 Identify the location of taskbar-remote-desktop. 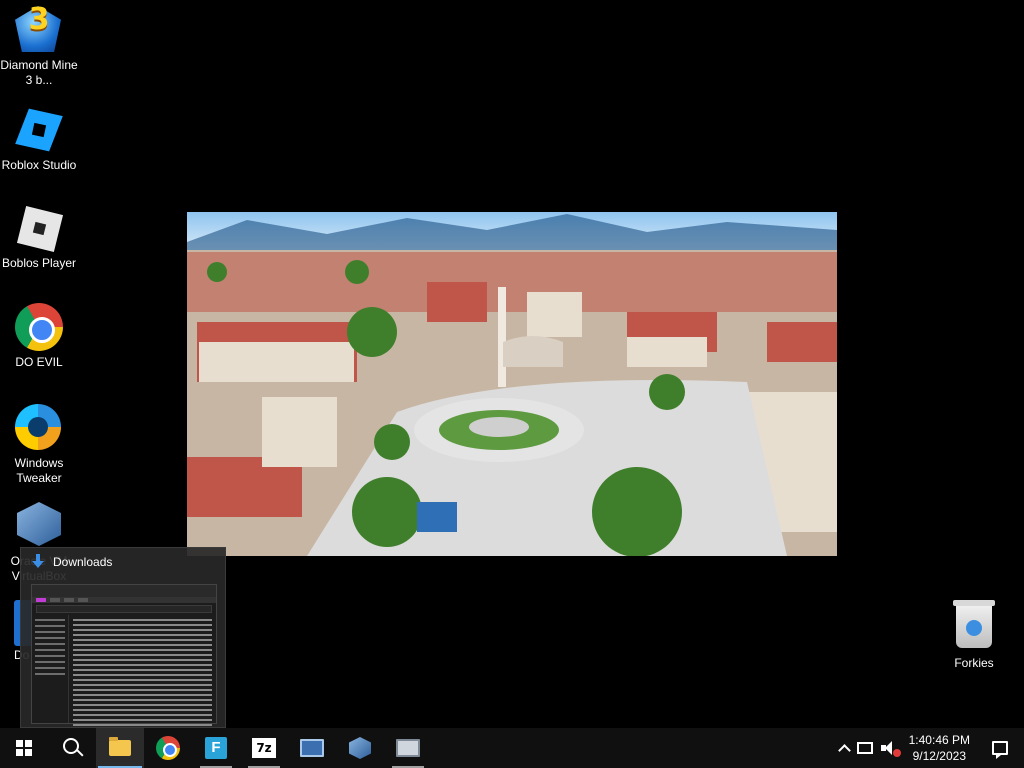
(408, 748).